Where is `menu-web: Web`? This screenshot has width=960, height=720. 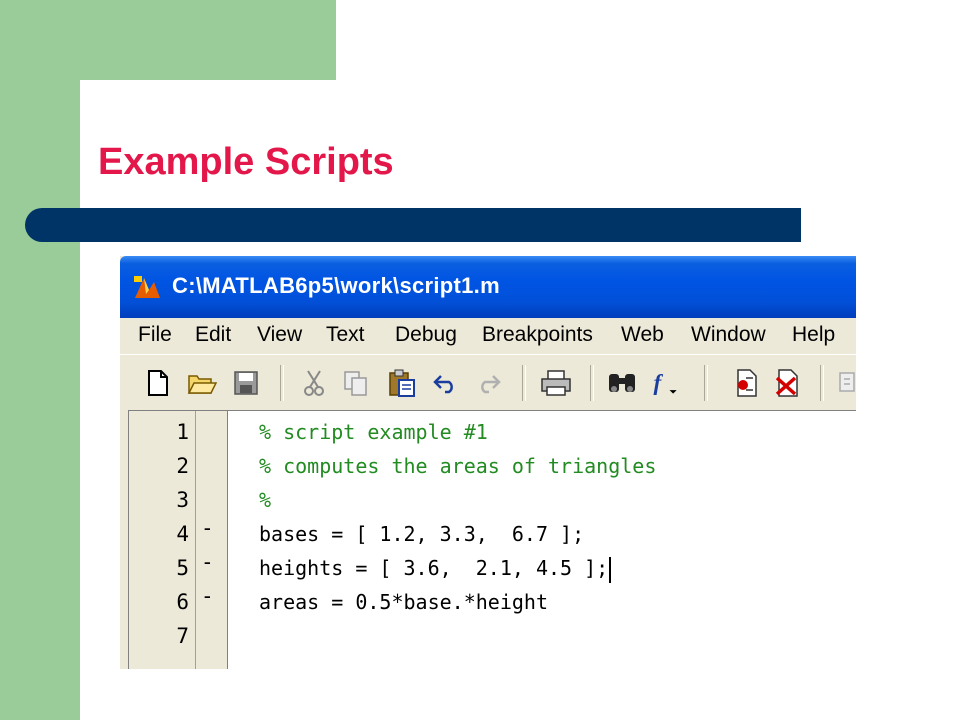 menu-web: Web is located at coordinates (642, 335).